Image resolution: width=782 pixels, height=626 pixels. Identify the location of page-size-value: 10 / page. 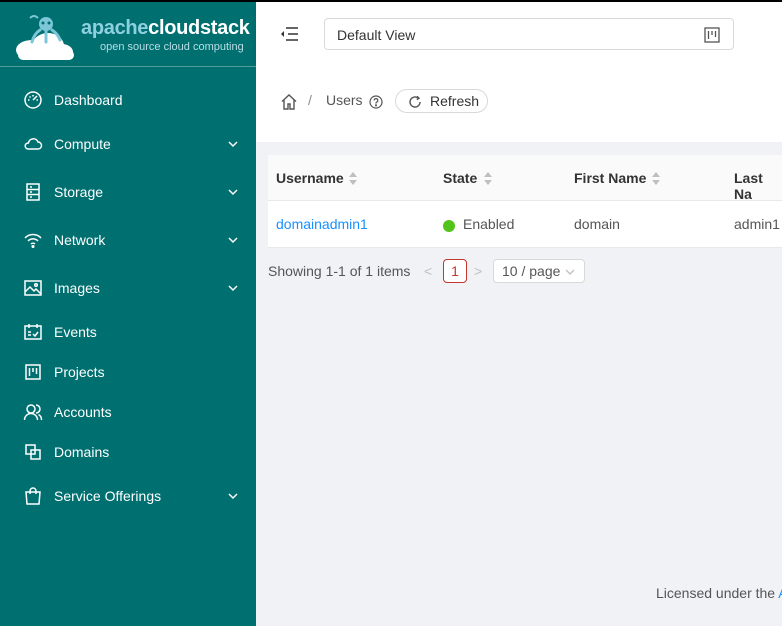
(531, 271).